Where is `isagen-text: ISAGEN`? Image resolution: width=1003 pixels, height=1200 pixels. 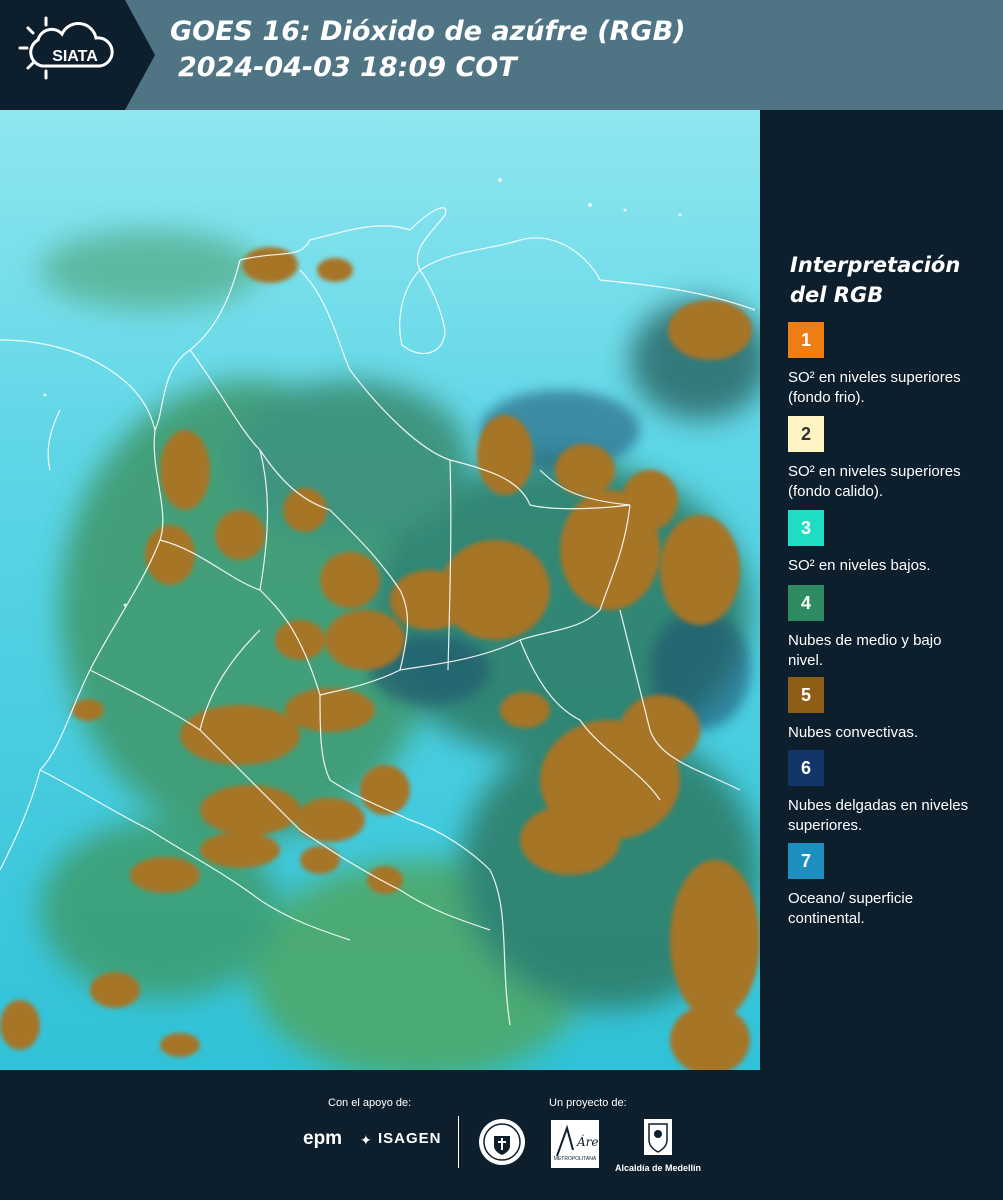
isagen-text: ISAGEN is located at coordinates (410, 1138).